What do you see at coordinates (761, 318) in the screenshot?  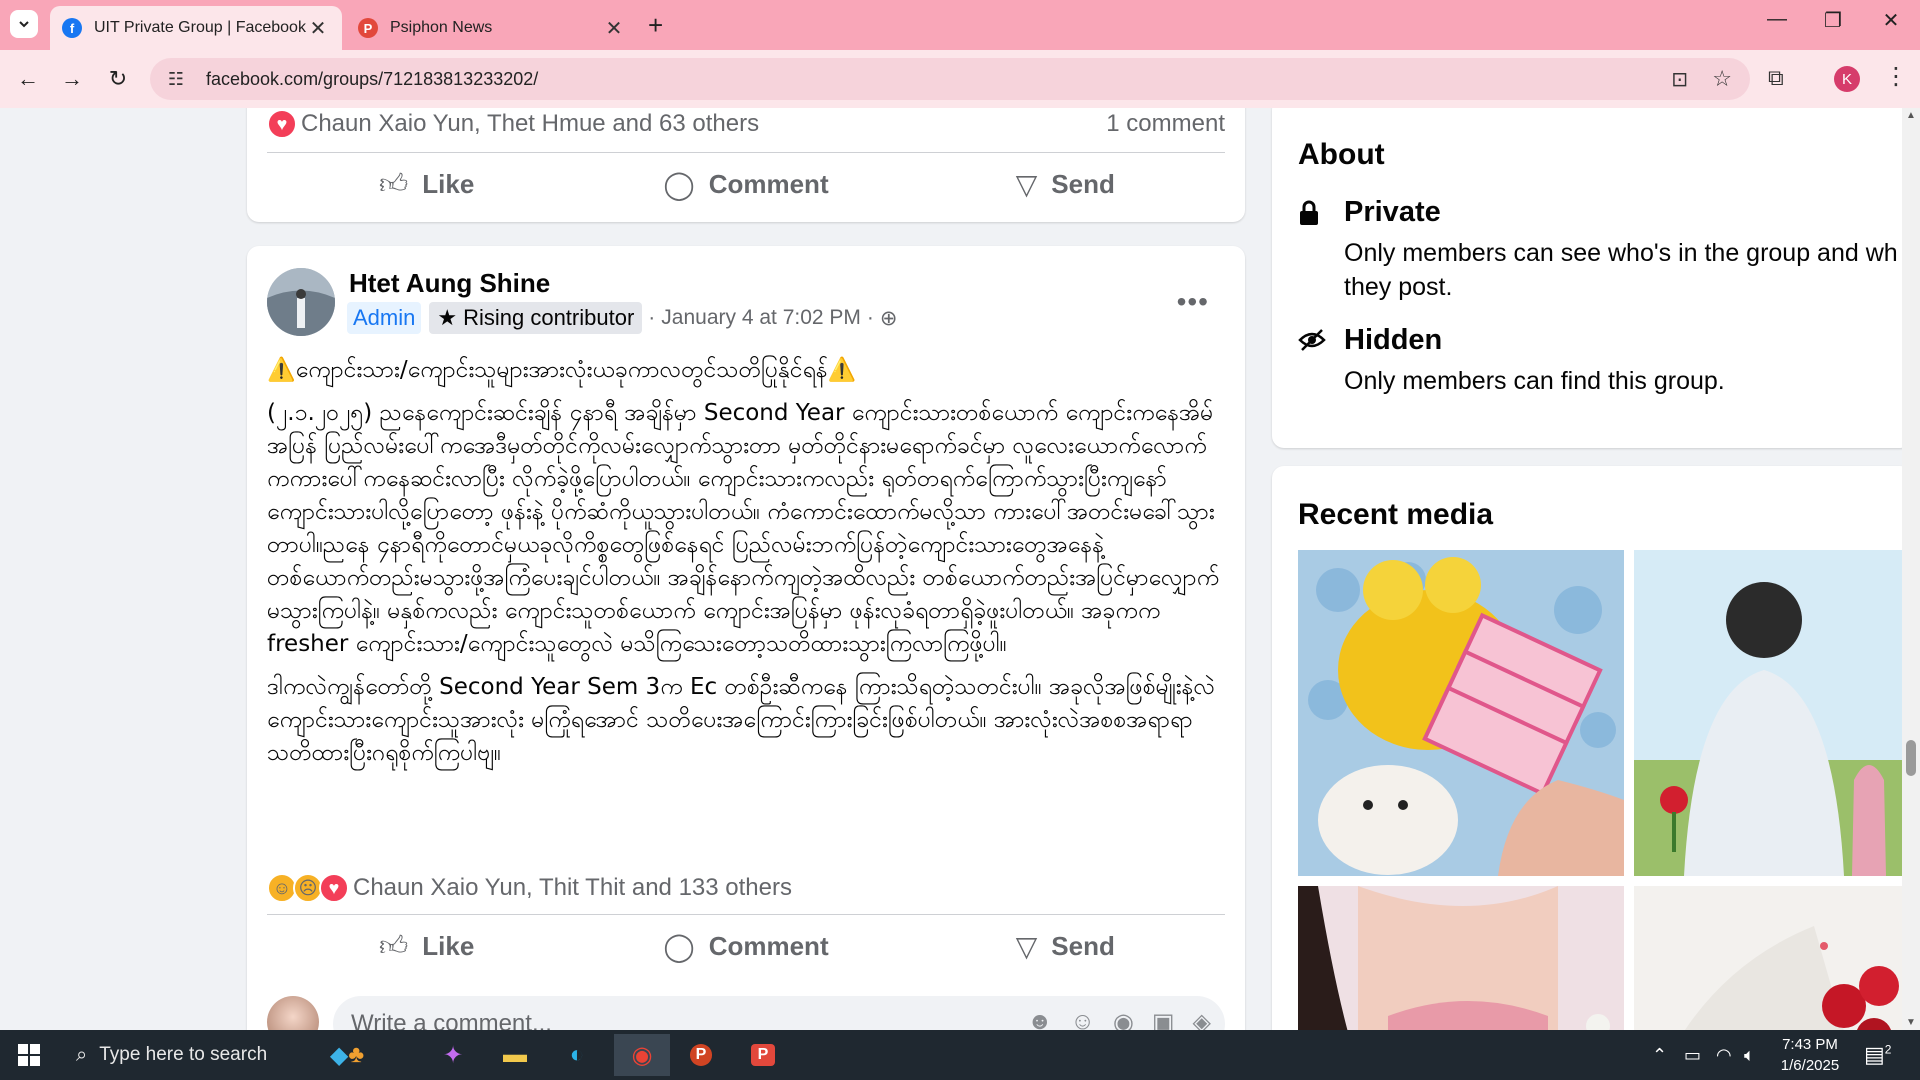 I see `post-timestamp: January 4 at 7:02 PM` at bounding box center [761, 318].